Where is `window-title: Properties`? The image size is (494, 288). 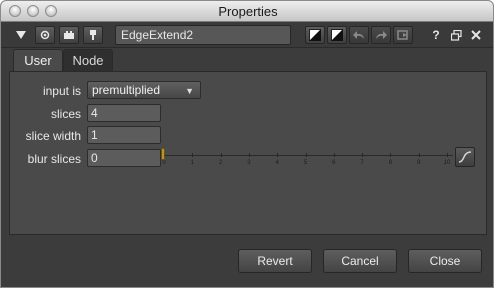
window-title: Properties is located at coordinates (248, 11).